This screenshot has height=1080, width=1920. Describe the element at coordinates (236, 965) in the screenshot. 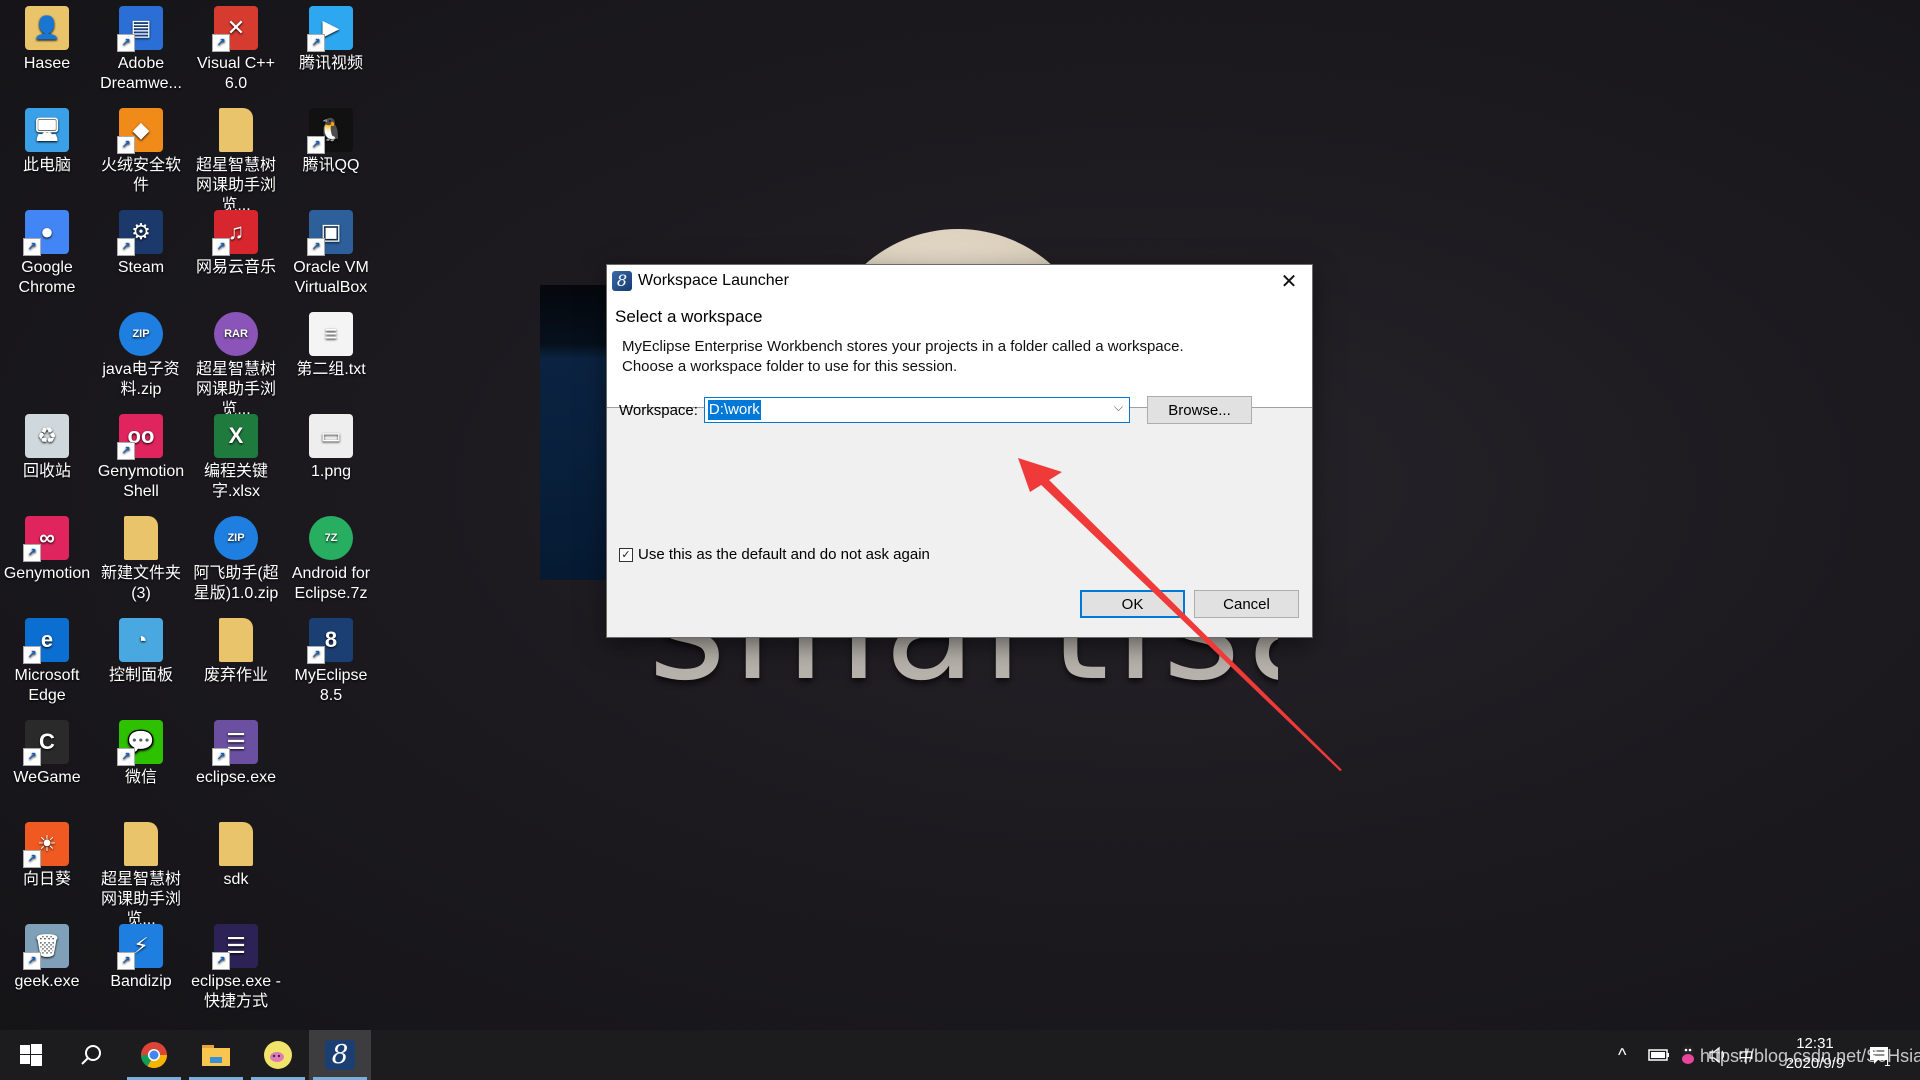

I see `desktop-icon: ☰ ↗ eclipse.exe - 快捷方式` at that location.